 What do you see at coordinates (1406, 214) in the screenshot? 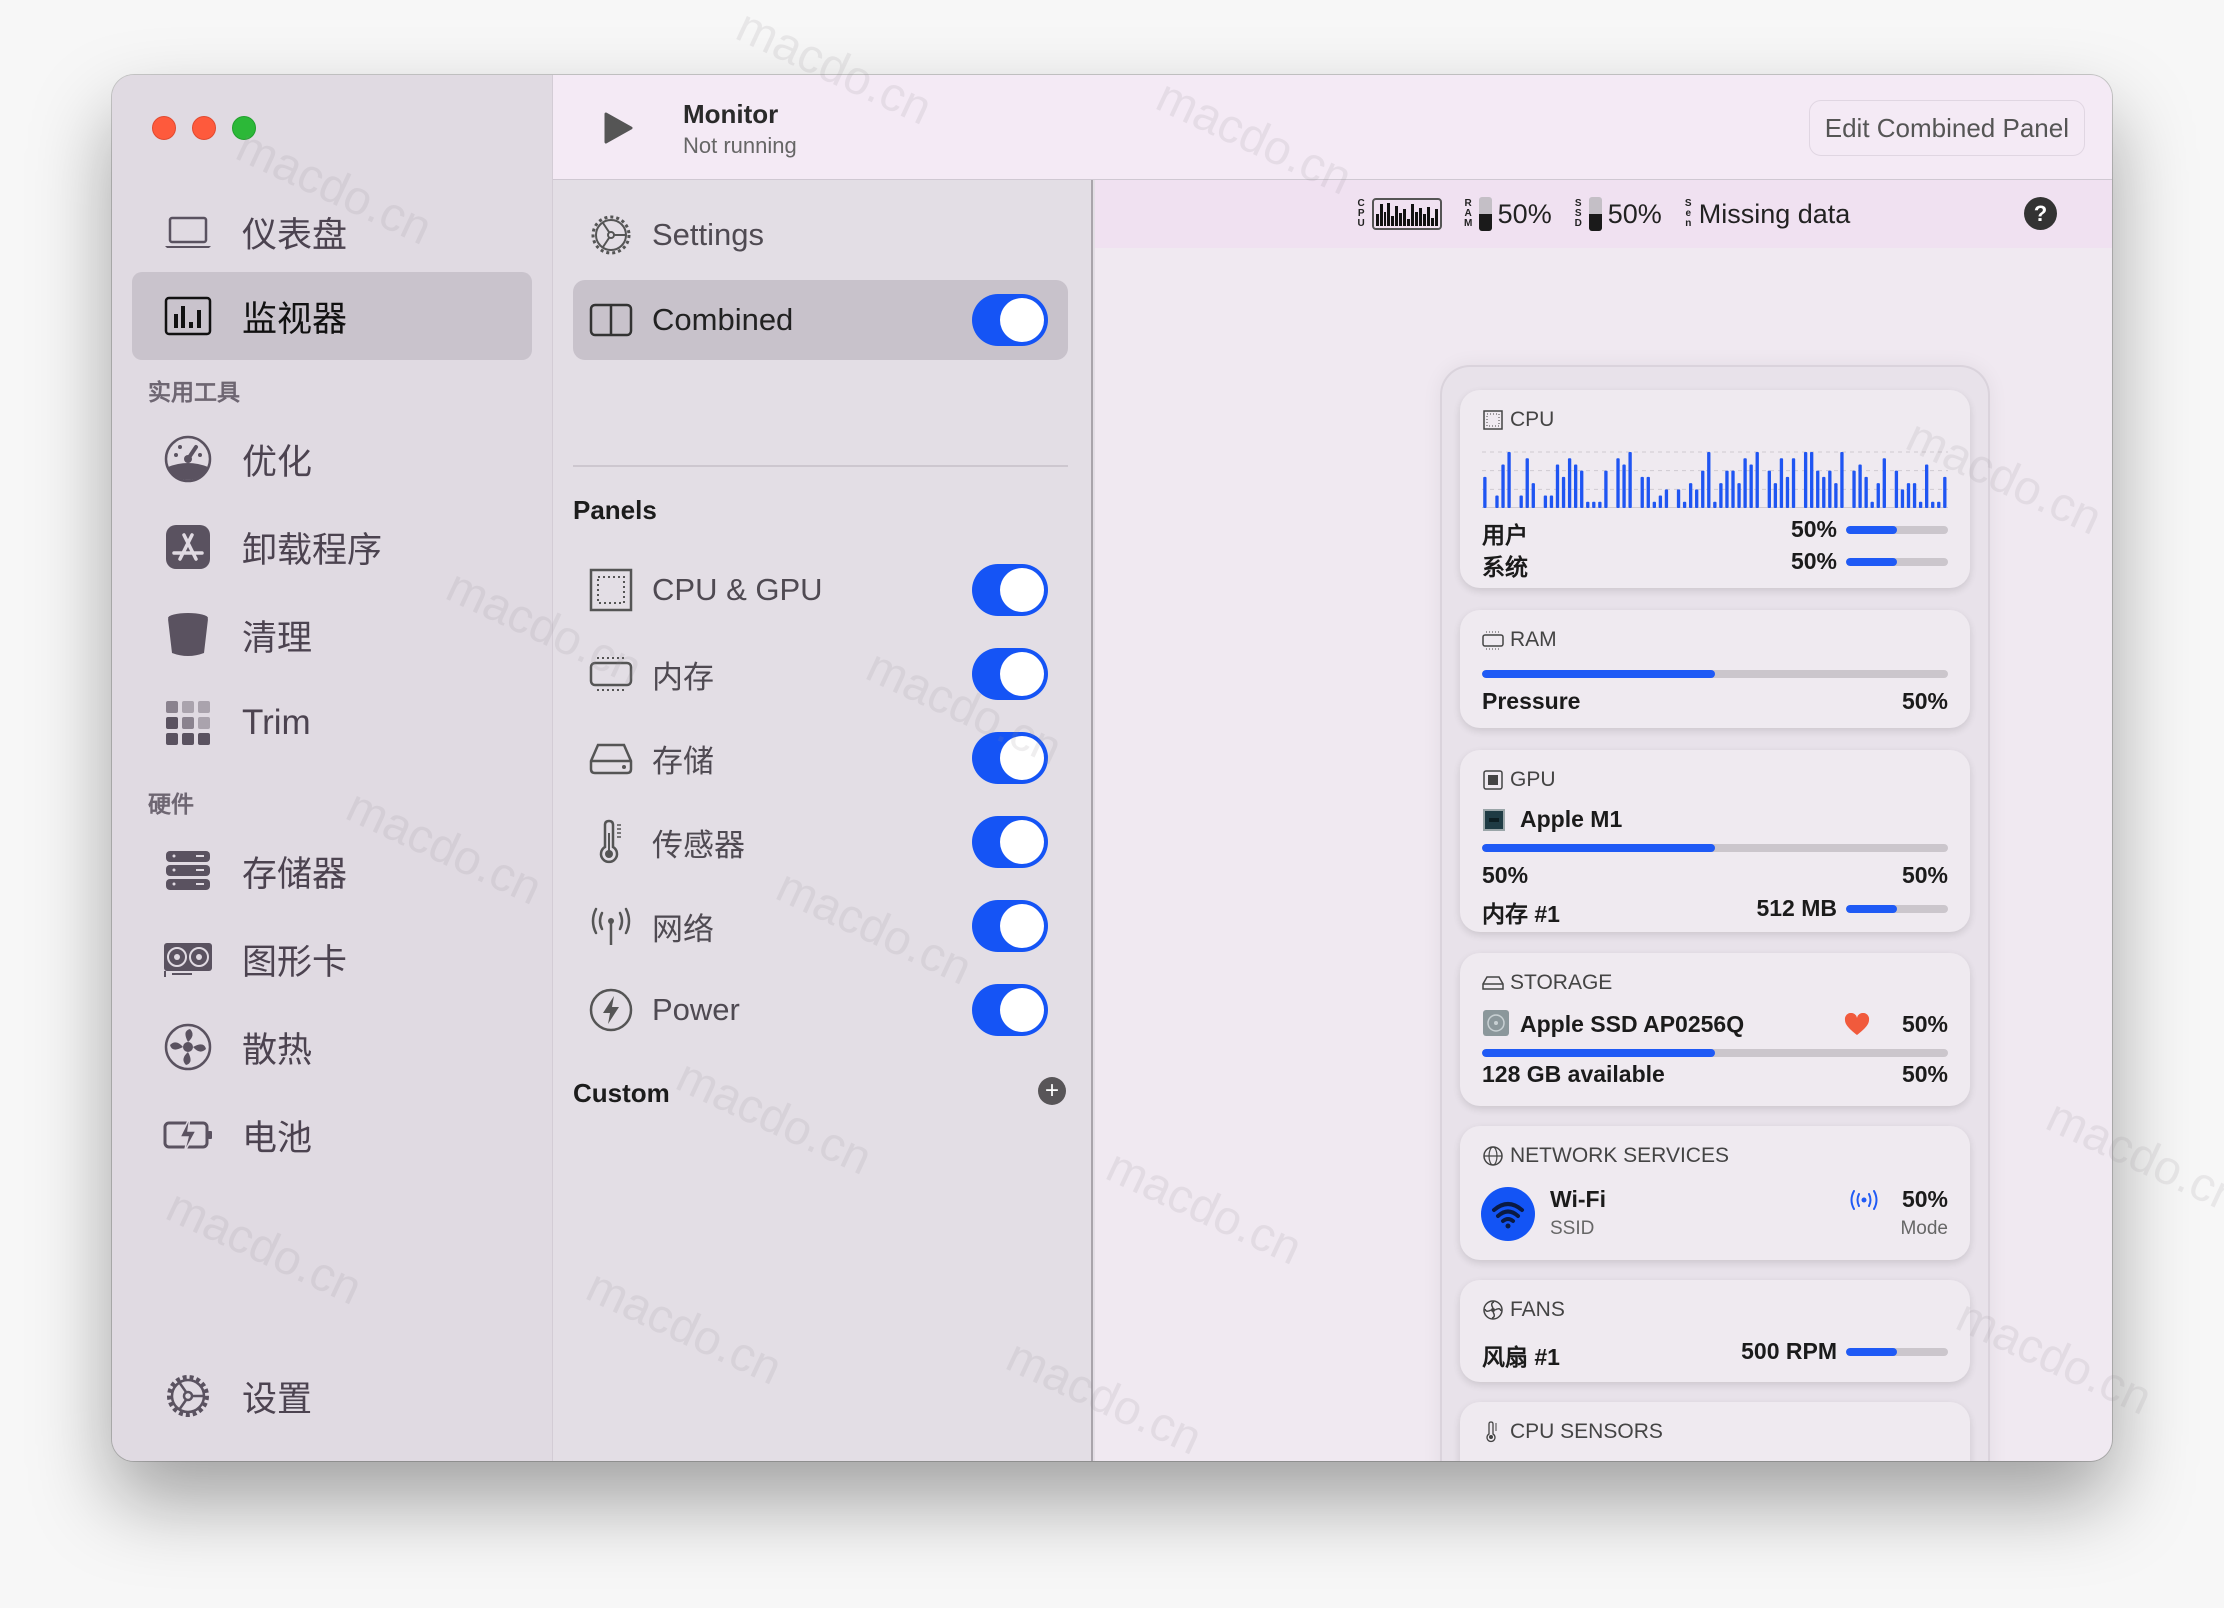
I see `cpu-mini-chart` at bounding box center [1406, 214].